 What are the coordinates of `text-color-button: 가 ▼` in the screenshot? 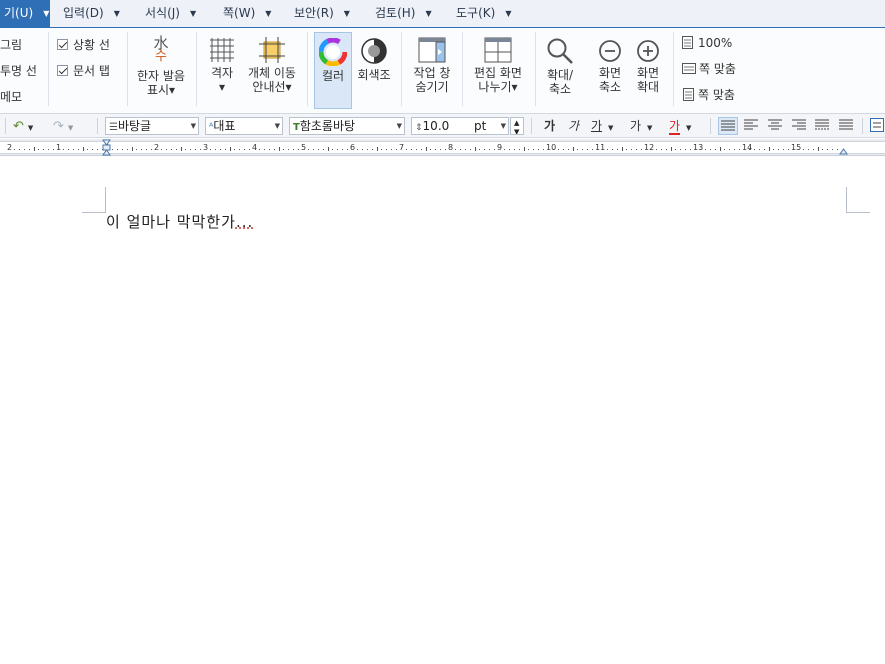 It's located at (680, 126).